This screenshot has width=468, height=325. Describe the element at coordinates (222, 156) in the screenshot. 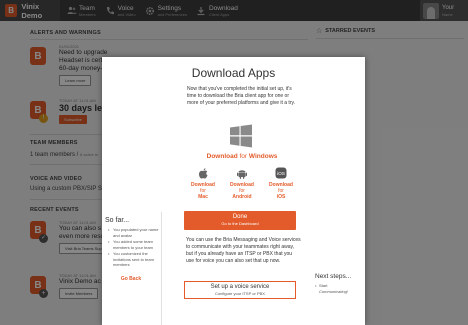

I see `download-windows-prefix: Download` at that location.